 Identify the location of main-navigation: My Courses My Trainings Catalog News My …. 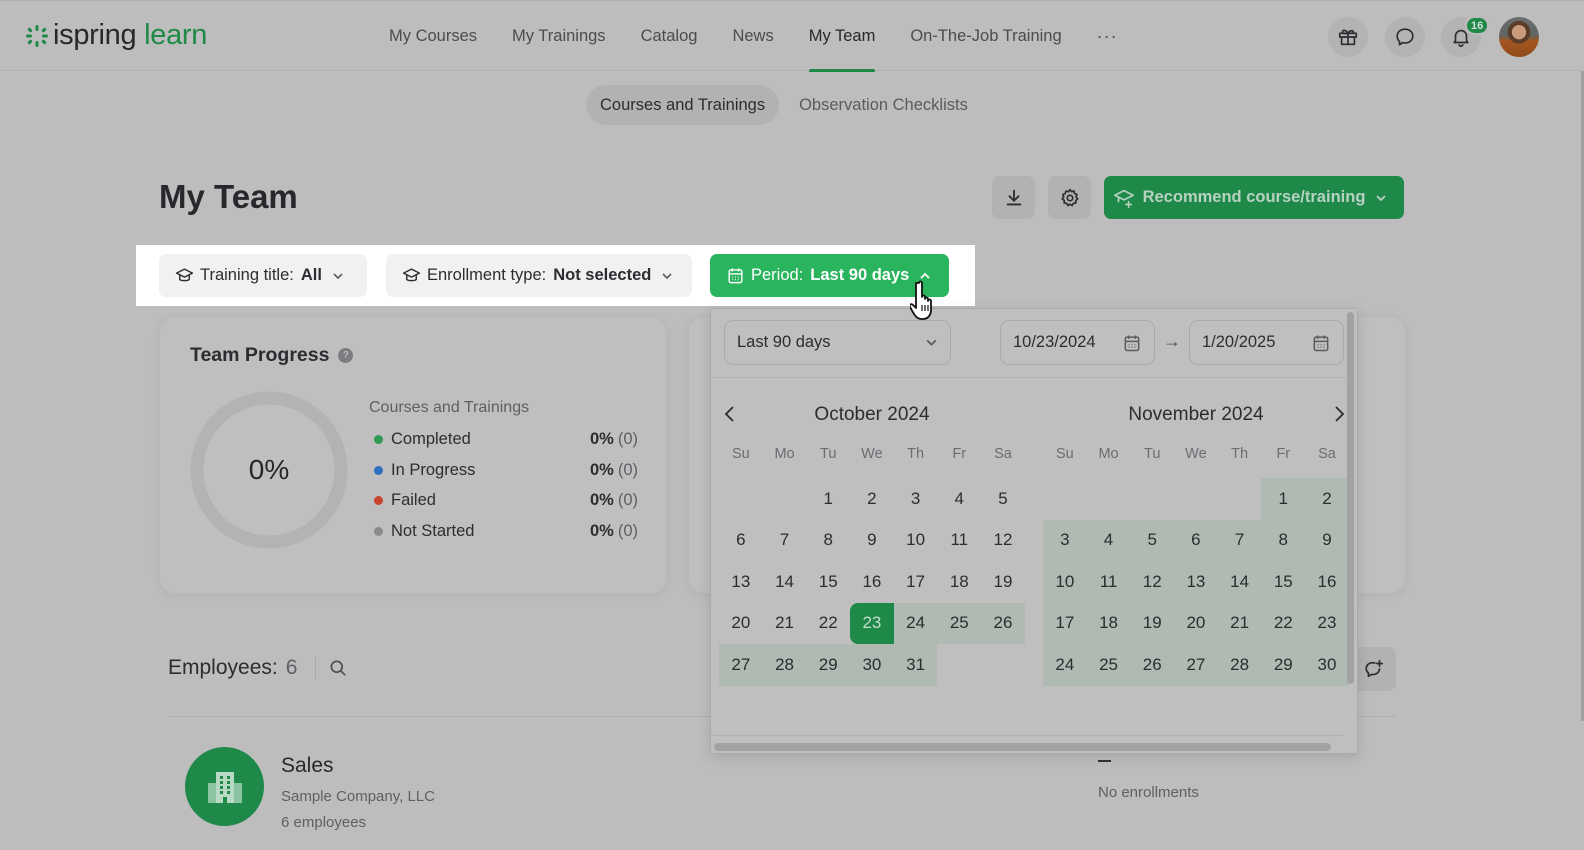
(771, 36).